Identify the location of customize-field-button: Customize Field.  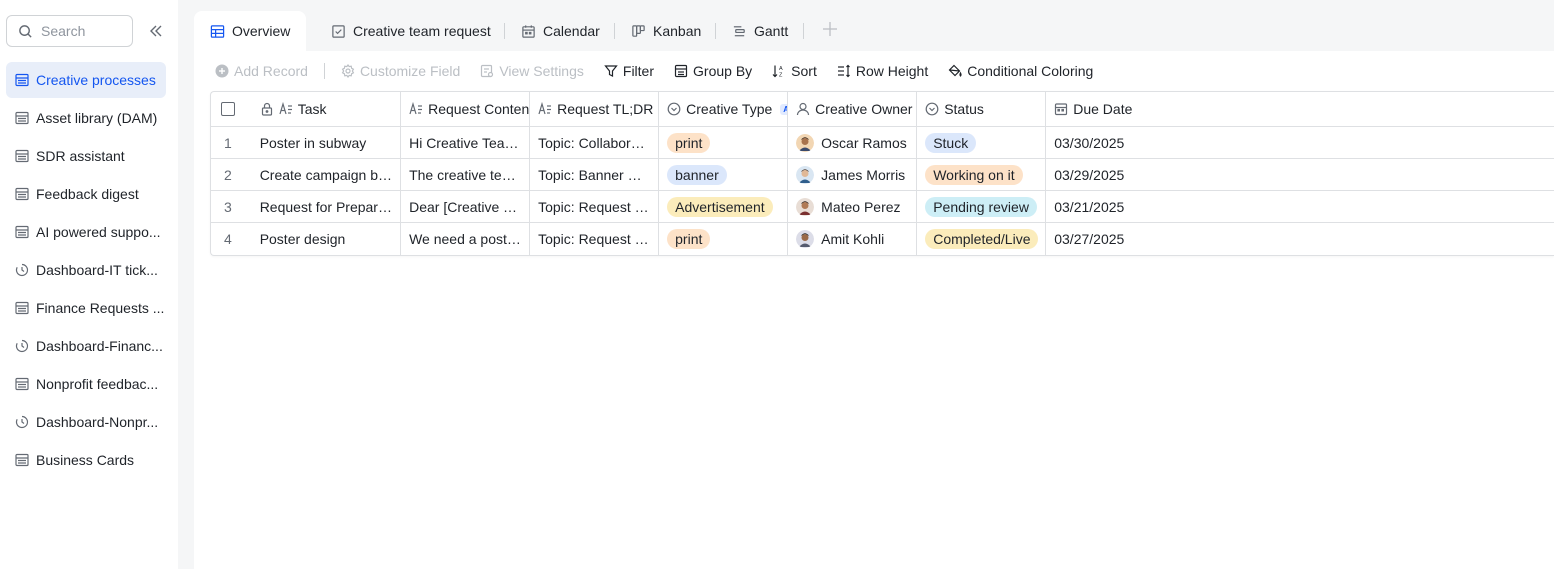
(400, 71).